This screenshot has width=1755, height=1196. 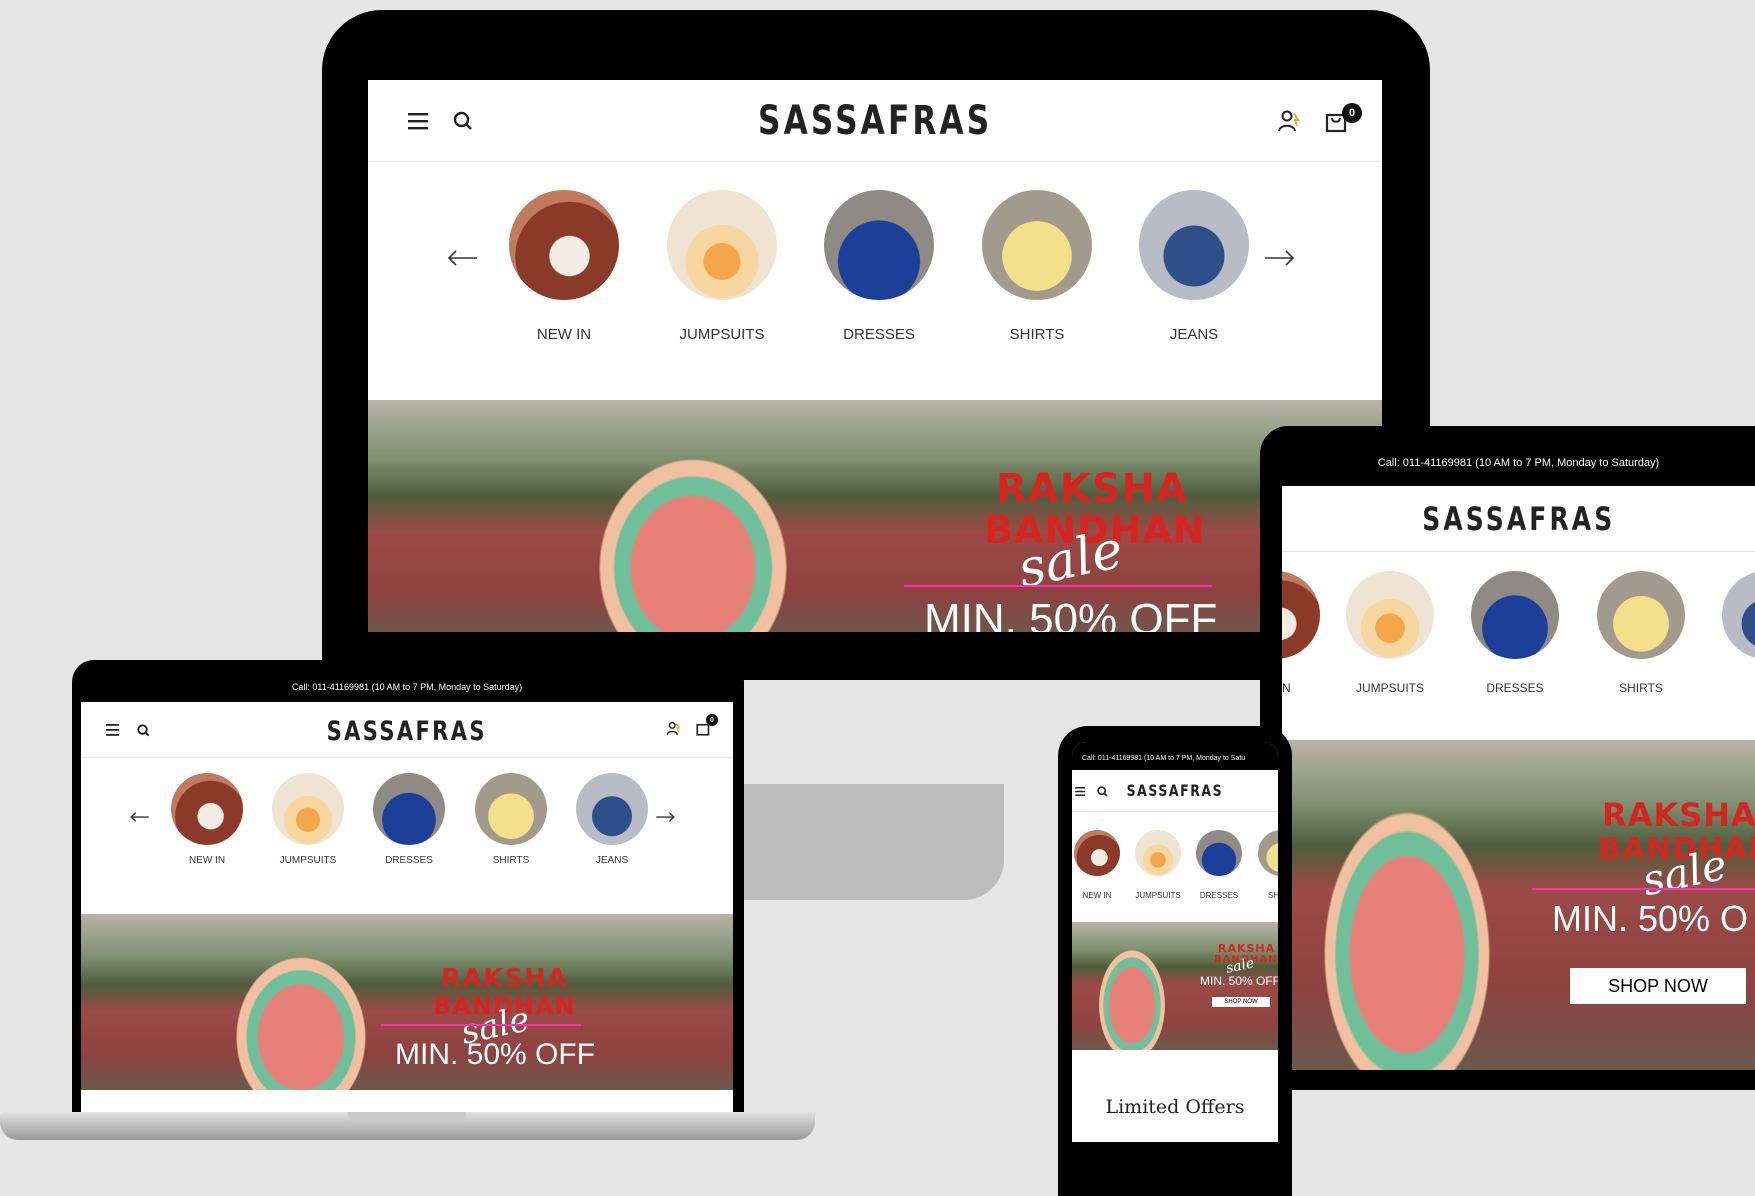 I want to click on hero-banner: RAKSHA BANDHAN sale MIN. 50% O SHOP NOW, so click(x=1518, y=905).